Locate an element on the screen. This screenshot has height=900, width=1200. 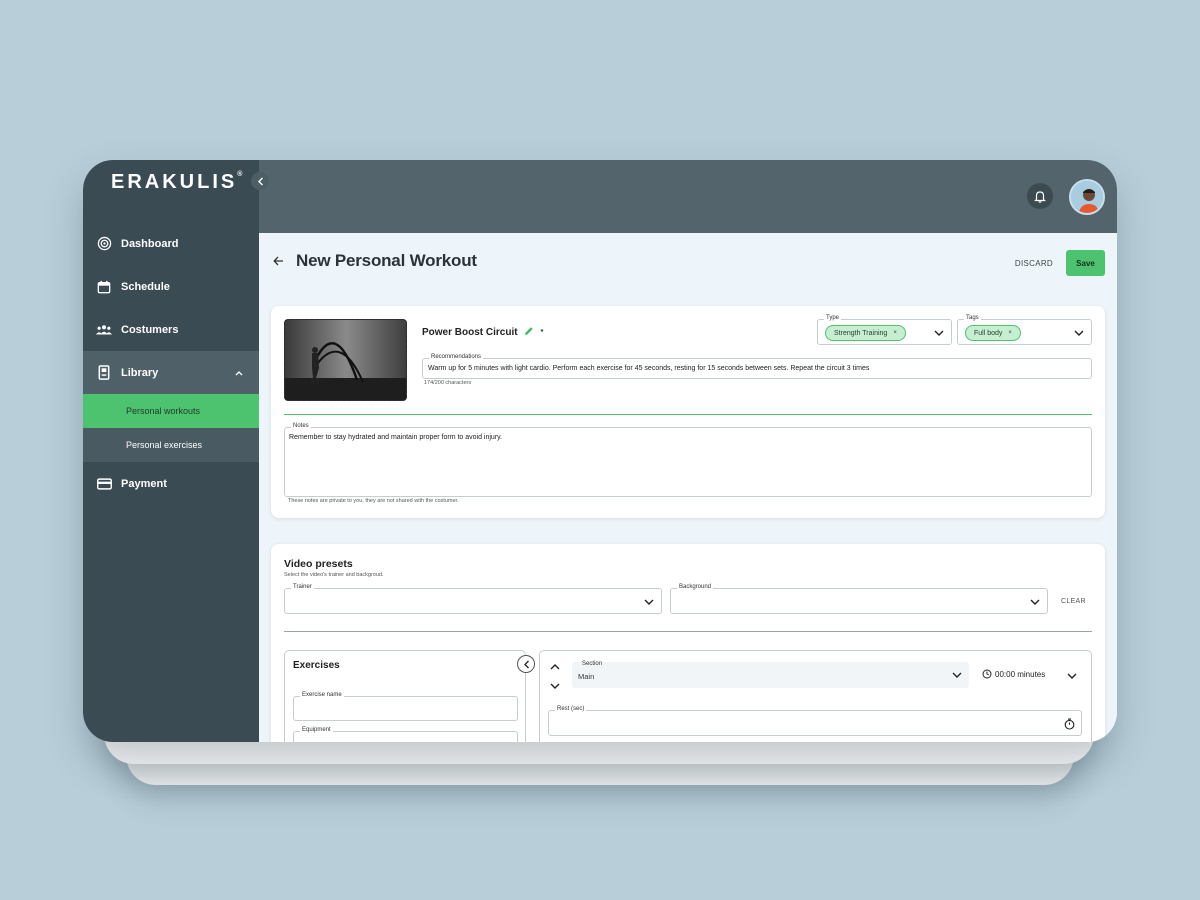
exercise-name-field: Exercise name is located at coordinates (405, 706).